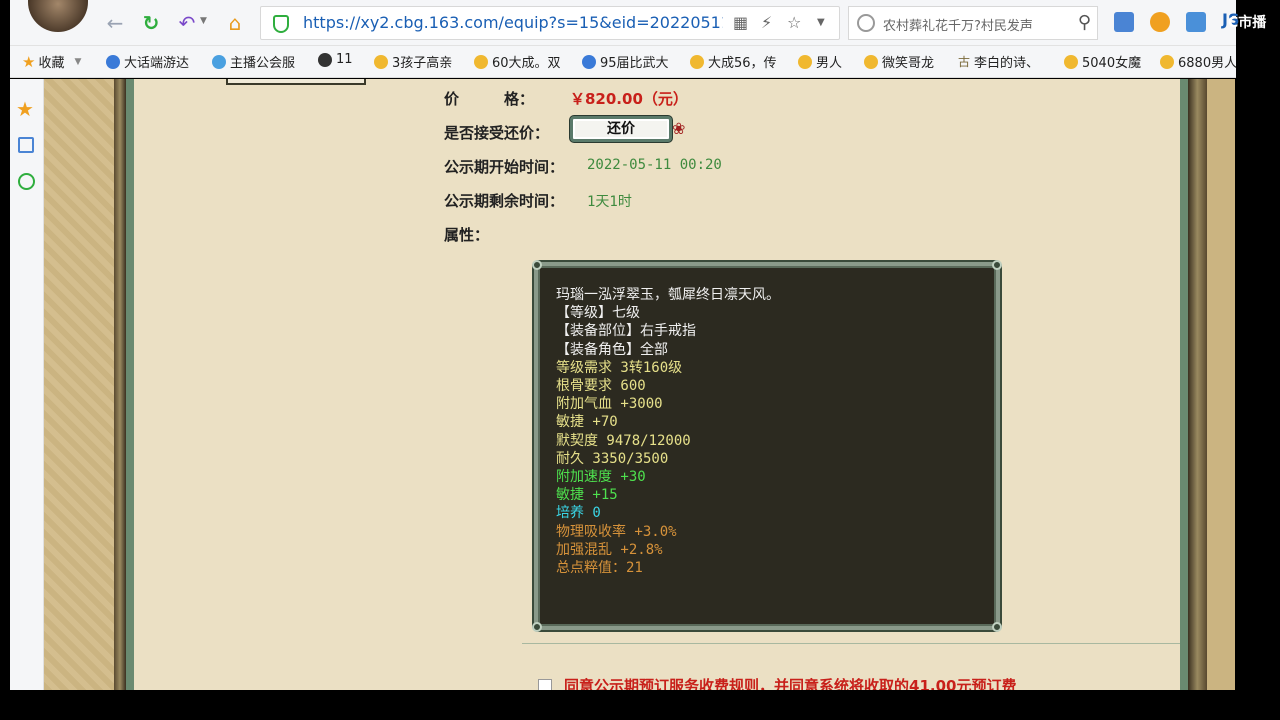 The image size is (1280, 720). I want to click on history-clock-icon, so click(26, 181).